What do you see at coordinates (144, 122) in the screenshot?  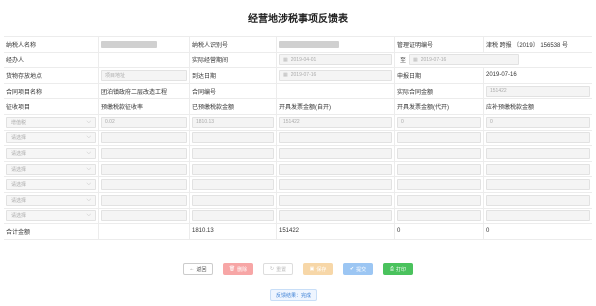 I see `rate-field: 0.02` at bounding box center [144, 122].